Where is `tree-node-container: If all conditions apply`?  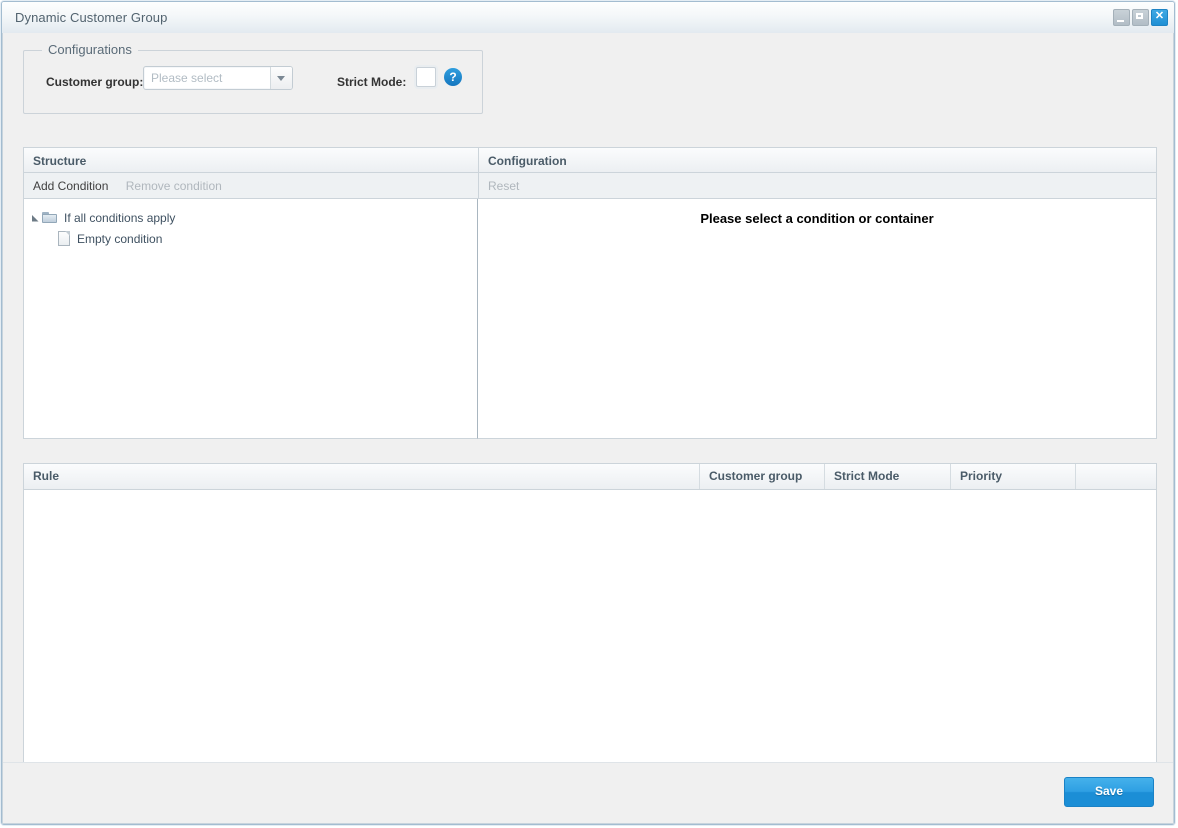
tree-node-container: If all conditions apply is located at coordinates (253, 217).